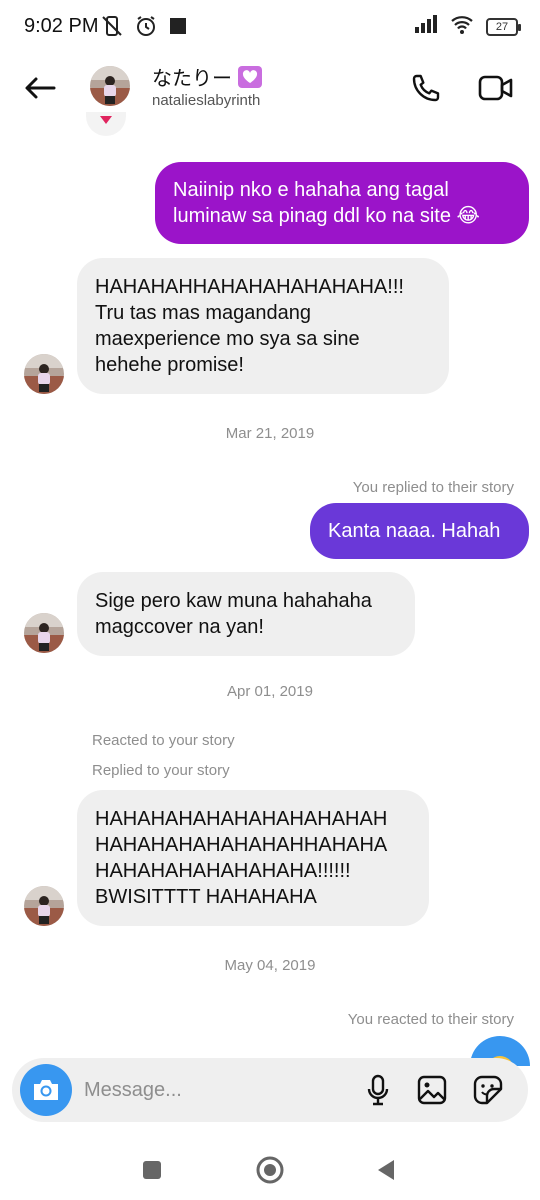 The width and height of the screenshot is (540, 1200). I want to click on circle-icon, so click(270, 1170).